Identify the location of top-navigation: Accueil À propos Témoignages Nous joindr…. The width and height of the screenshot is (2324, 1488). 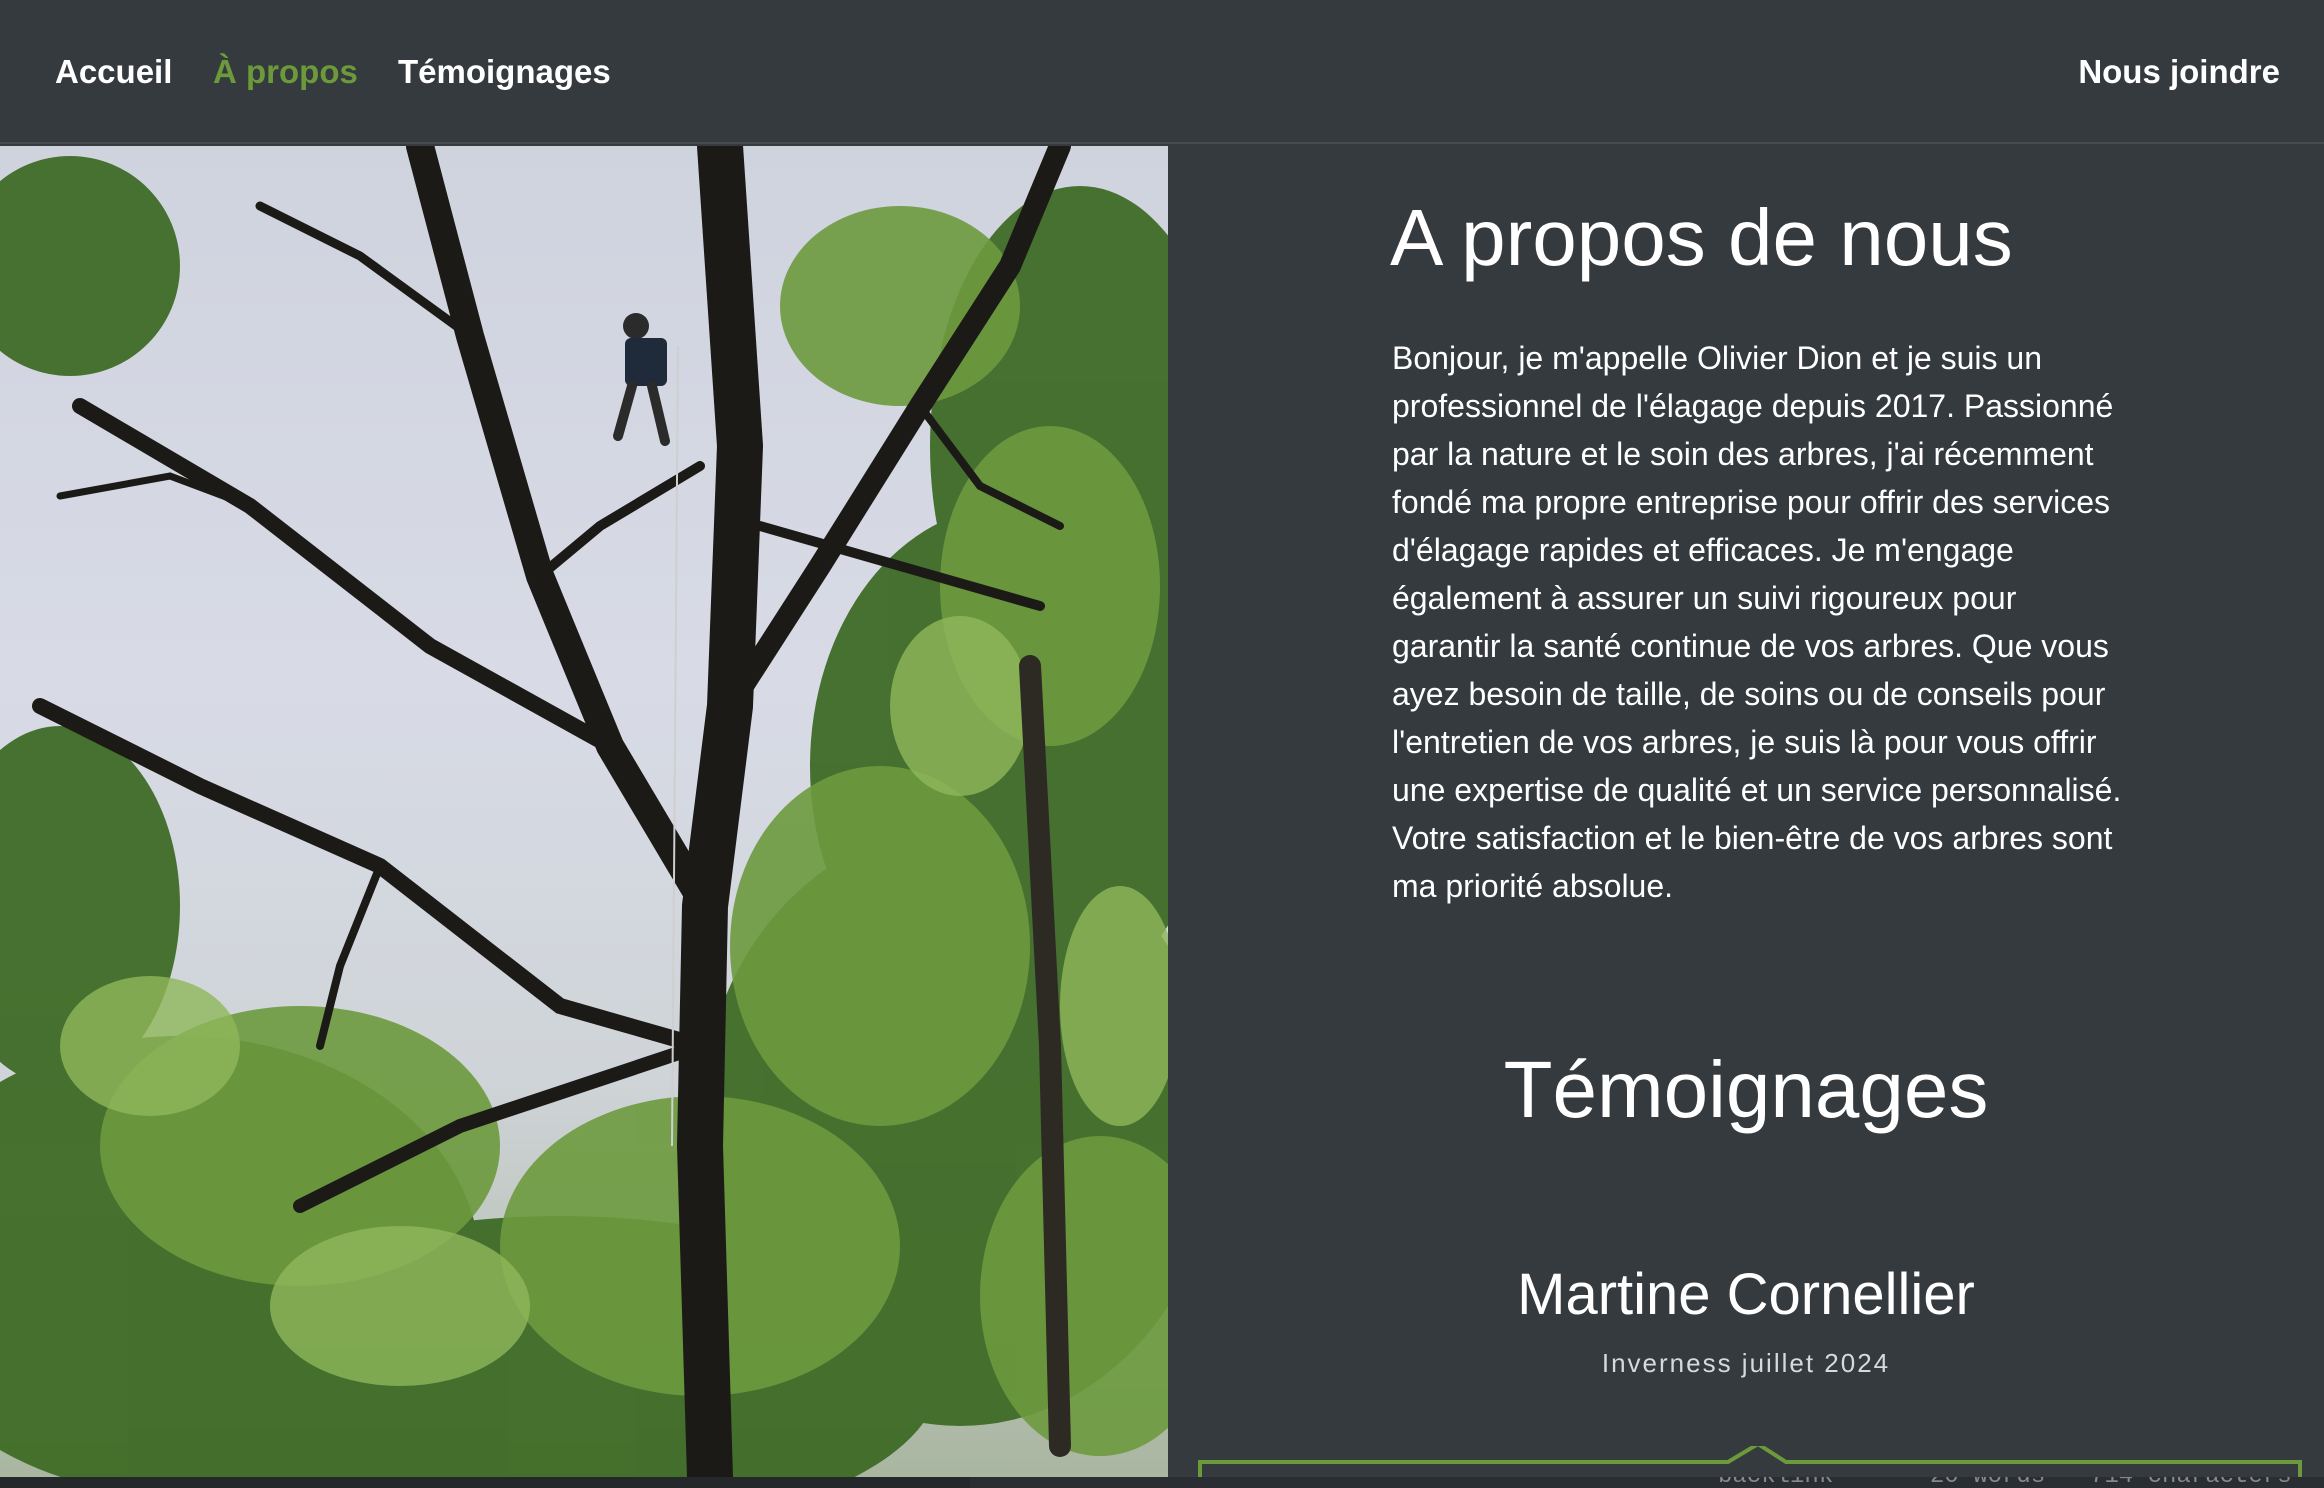
(1162, 72).